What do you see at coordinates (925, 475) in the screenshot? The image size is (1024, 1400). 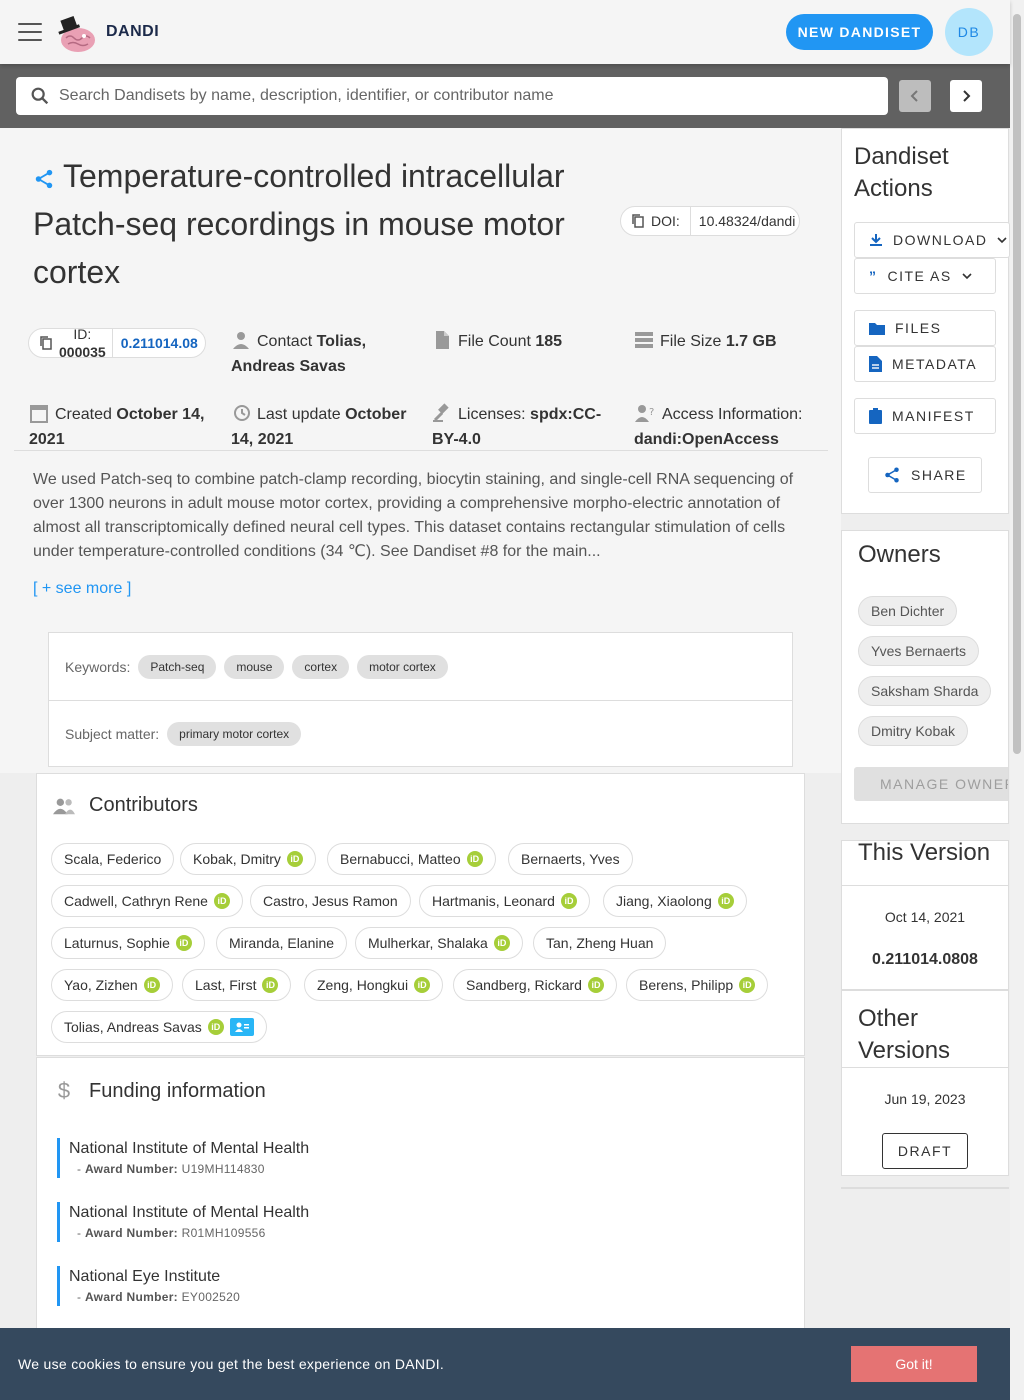 I see `share-button: SHARE` at bounding box center [925, 475].